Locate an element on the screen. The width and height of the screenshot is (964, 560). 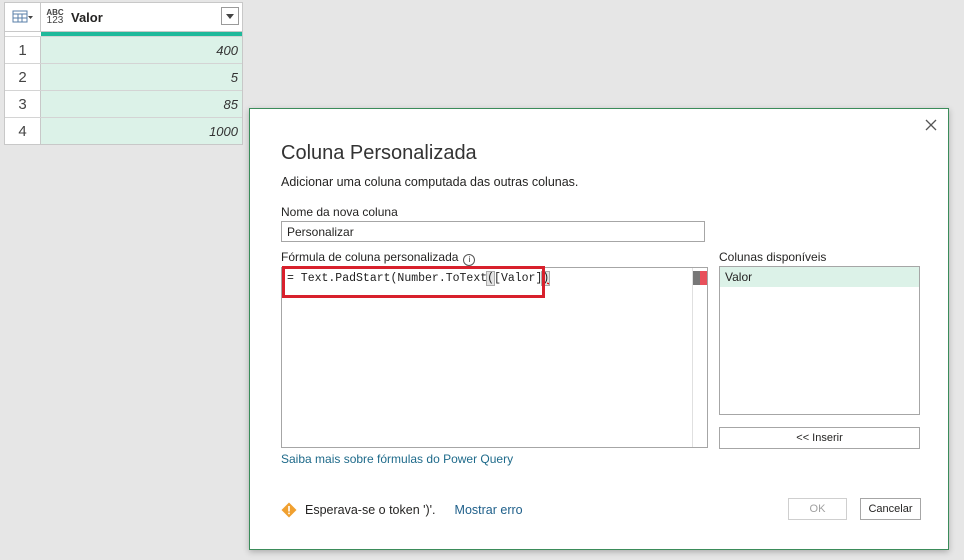
available-columns-list: Valor is located at coordinates (819, 340).